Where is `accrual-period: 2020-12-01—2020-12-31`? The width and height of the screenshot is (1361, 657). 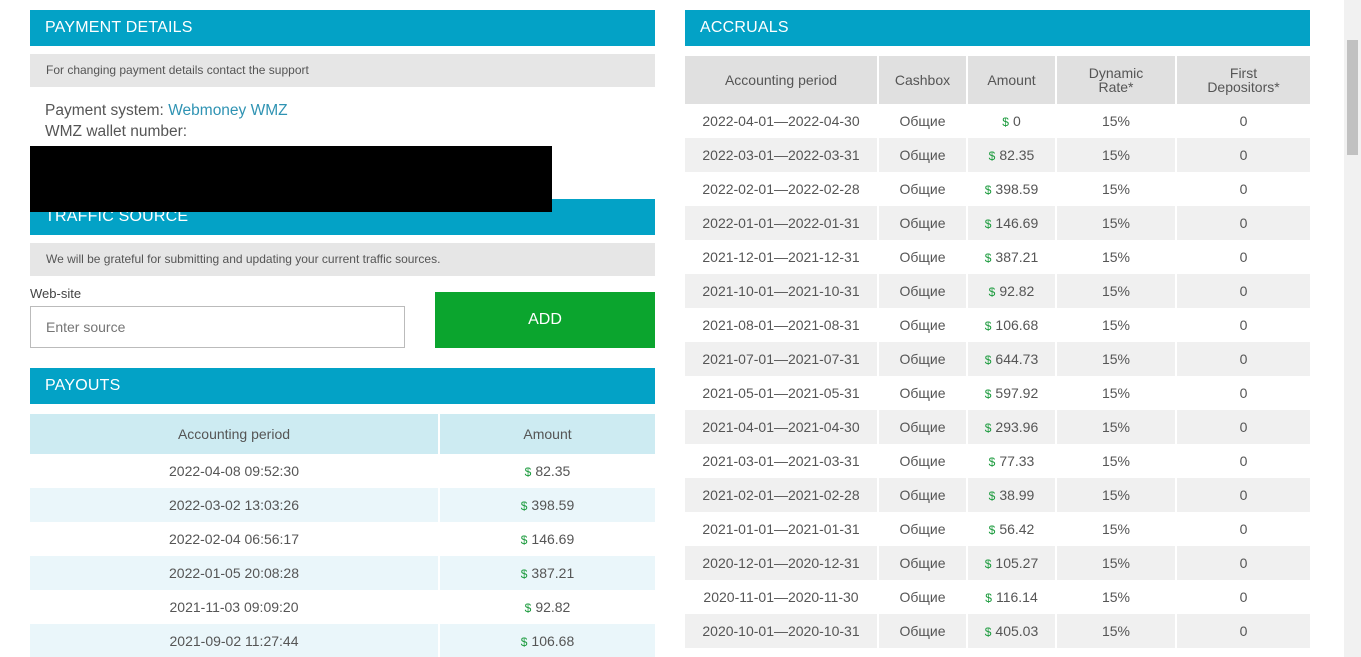
accrual-period: 2020-12-01—2020-12-31 is located at coordinates (781, 563).